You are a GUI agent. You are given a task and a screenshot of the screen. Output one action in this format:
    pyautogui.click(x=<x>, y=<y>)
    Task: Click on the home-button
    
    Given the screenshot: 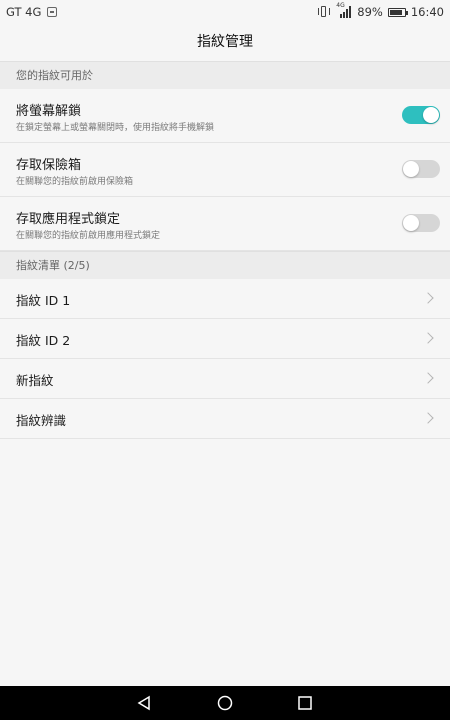 What is the action you would take?
    pyautogui.click(x=225, y=703)
    